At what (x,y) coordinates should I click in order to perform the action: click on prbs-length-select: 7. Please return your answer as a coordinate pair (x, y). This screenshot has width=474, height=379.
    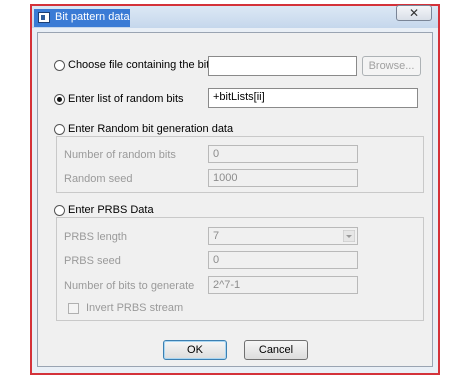
    Looking at the image, I should click on (283, 236).